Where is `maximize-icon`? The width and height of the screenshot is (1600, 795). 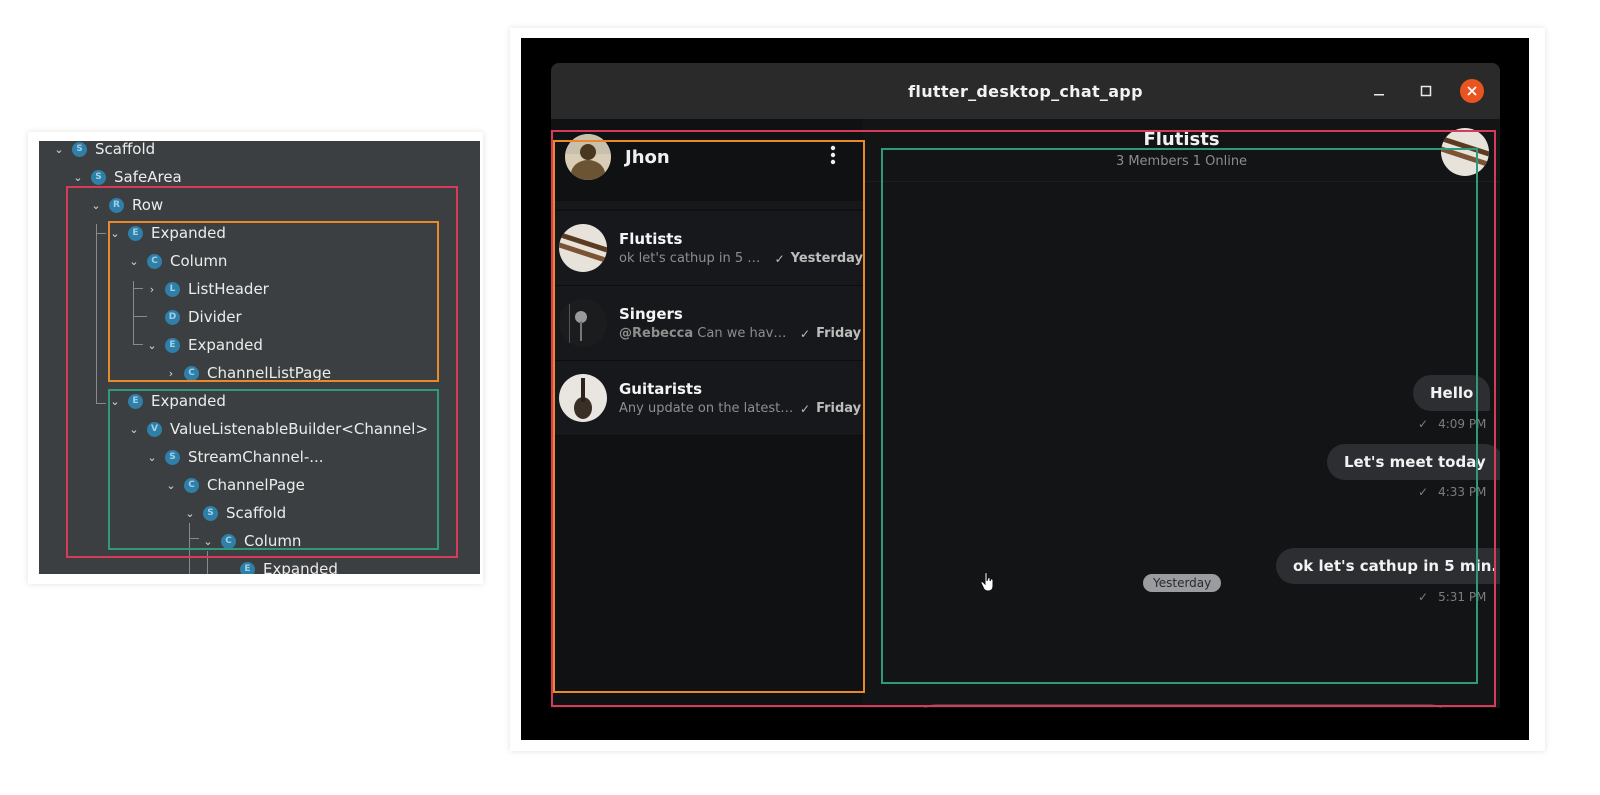 maximize-icon is located at coordinates (1426, 91).